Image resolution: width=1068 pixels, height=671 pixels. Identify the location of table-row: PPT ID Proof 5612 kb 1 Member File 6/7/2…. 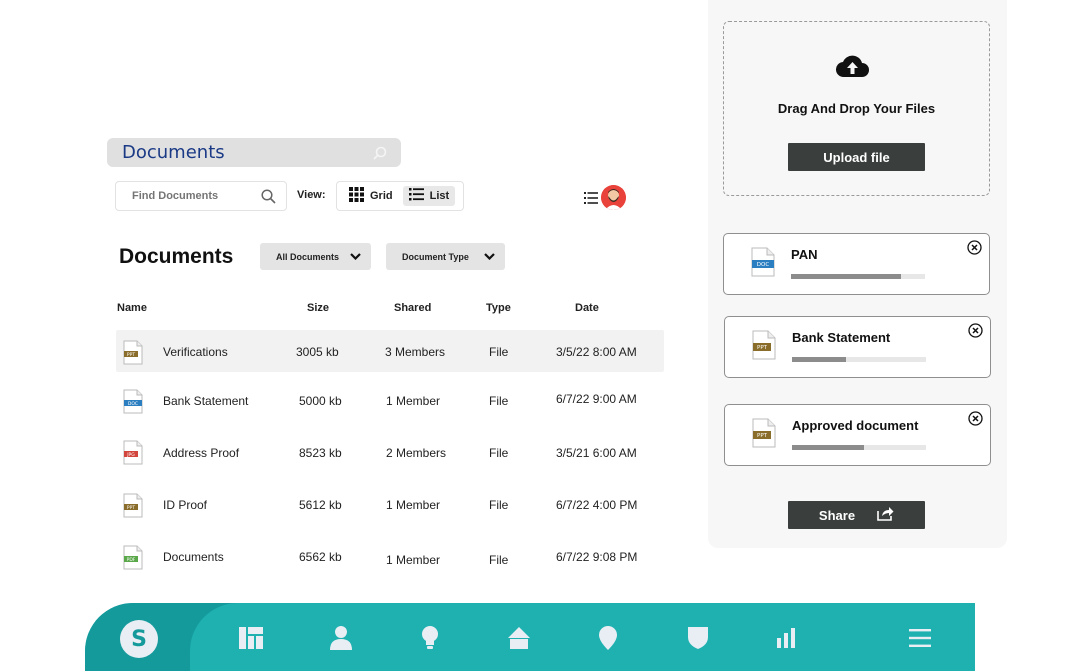
(390, 505).